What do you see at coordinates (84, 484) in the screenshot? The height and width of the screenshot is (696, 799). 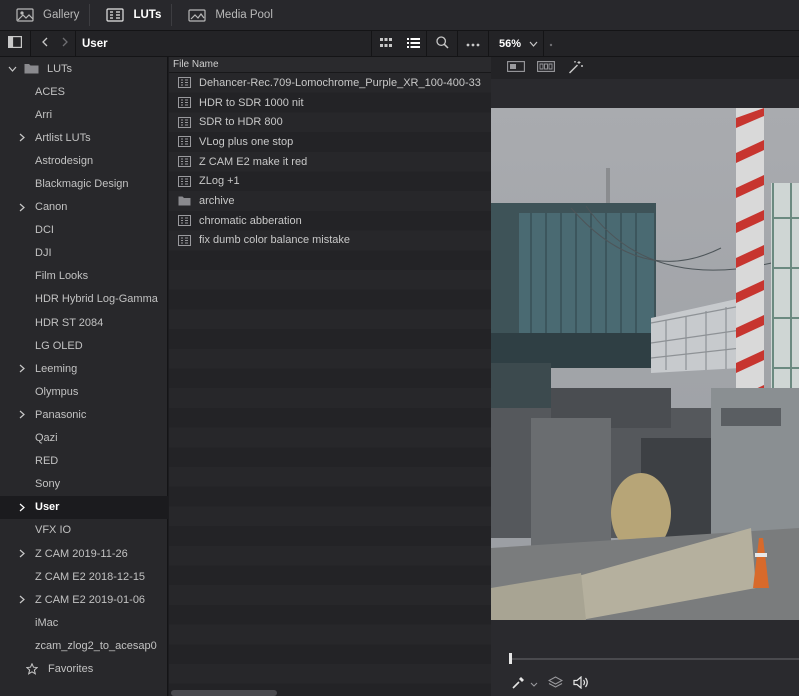 I see `tree-item: Sony` at bounding box center [84, 484].